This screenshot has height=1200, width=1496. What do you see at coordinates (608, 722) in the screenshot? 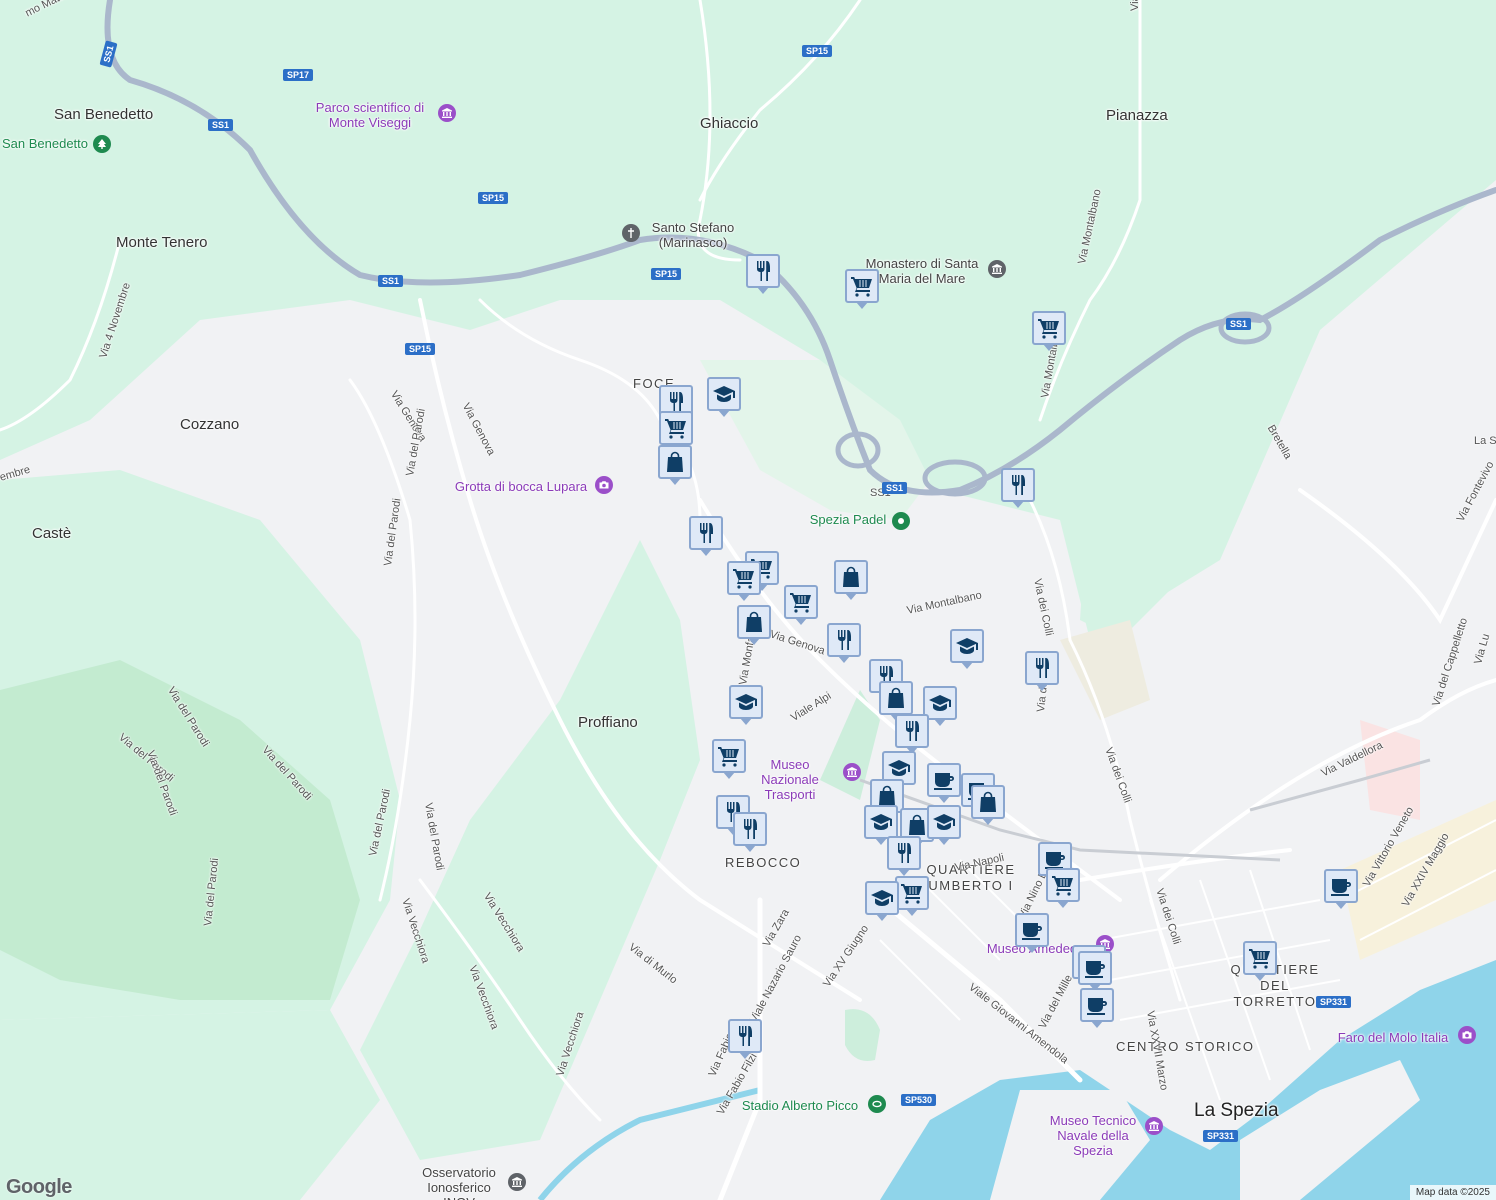
I see `place-label: Proffiano` at bounding box center [608, 722].